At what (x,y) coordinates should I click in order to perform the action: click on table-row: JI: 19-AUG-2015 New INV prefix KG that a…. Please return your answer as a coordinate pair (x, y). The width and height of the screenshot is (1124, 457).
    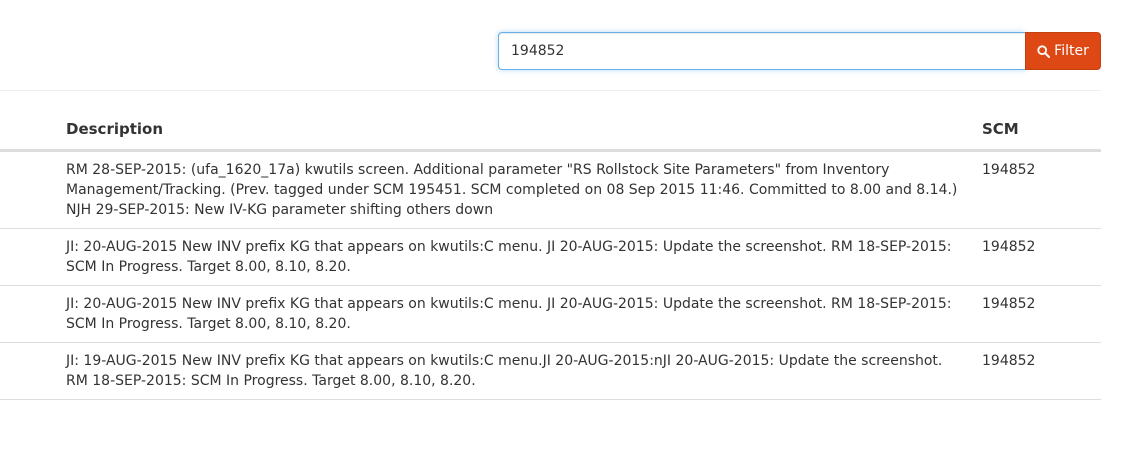
    Looking at the image, I should click on (550, 371).